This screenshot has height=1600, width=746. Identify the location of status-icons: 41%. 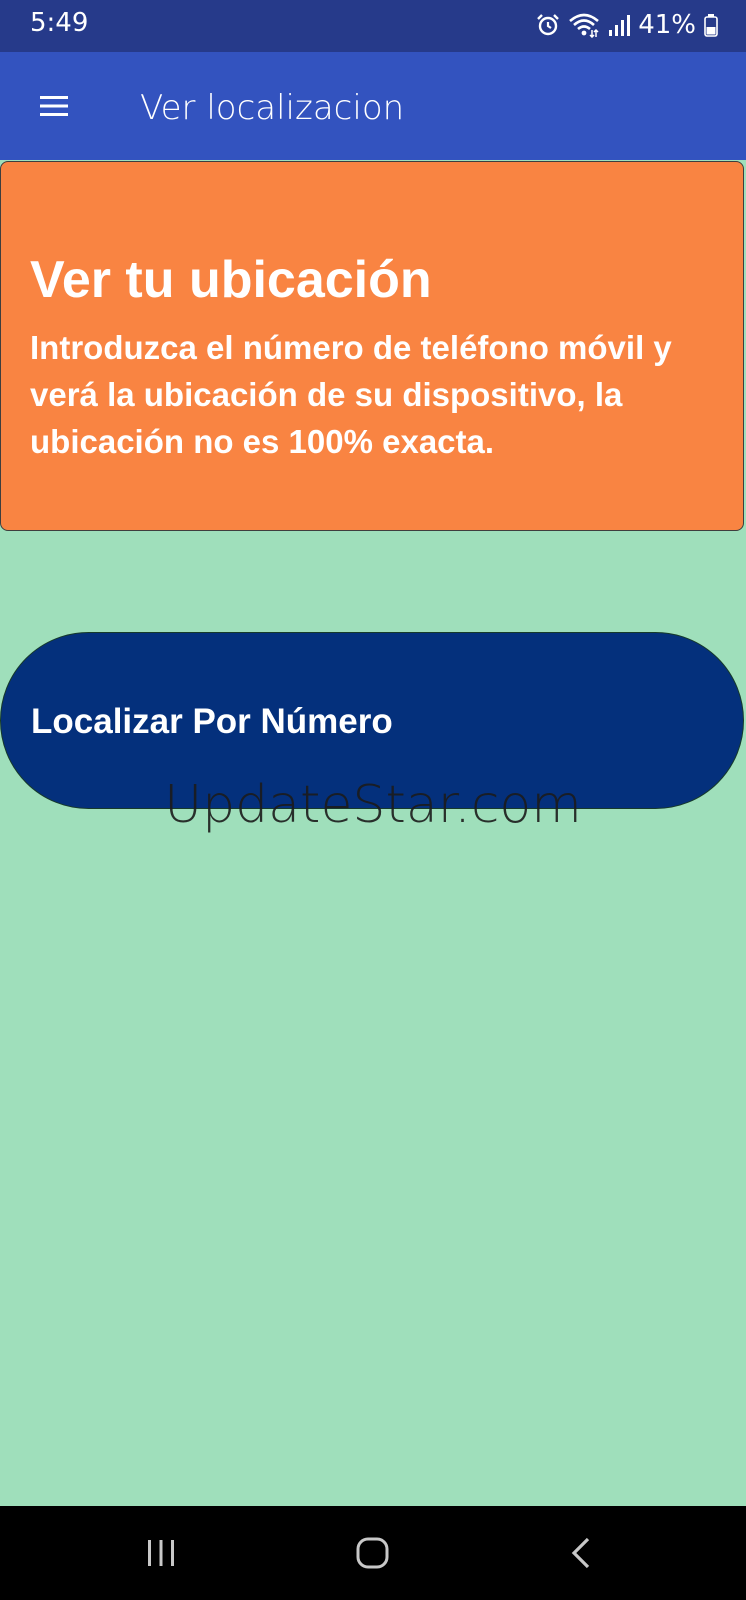
(627, 25).